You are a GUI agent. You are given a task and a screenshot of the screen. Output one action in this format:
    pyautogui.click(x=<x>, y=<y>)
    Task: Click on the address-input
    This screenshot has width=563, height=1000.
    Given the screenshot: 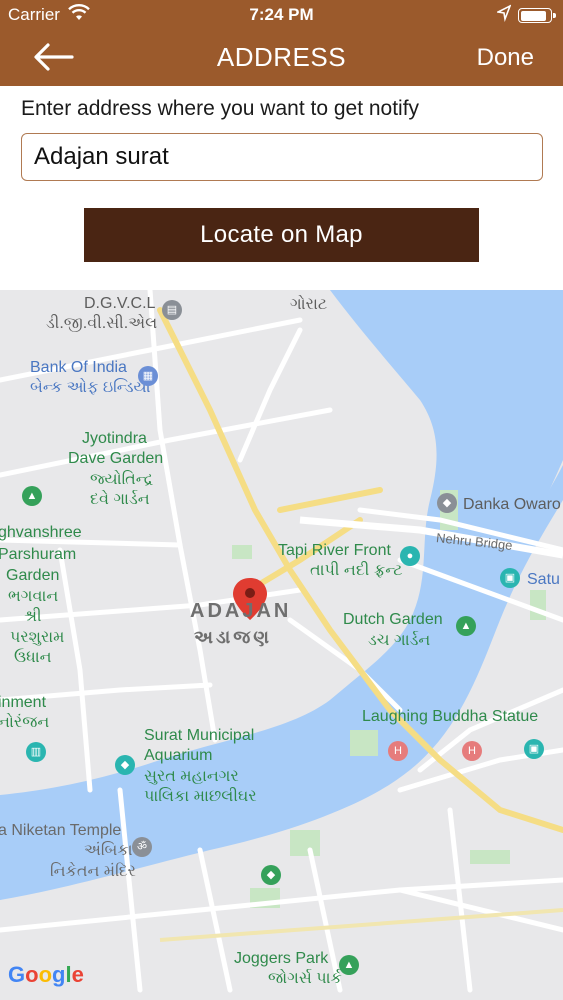 What is the action you would take?
    pyautogui.click(x=282, y=157)
    